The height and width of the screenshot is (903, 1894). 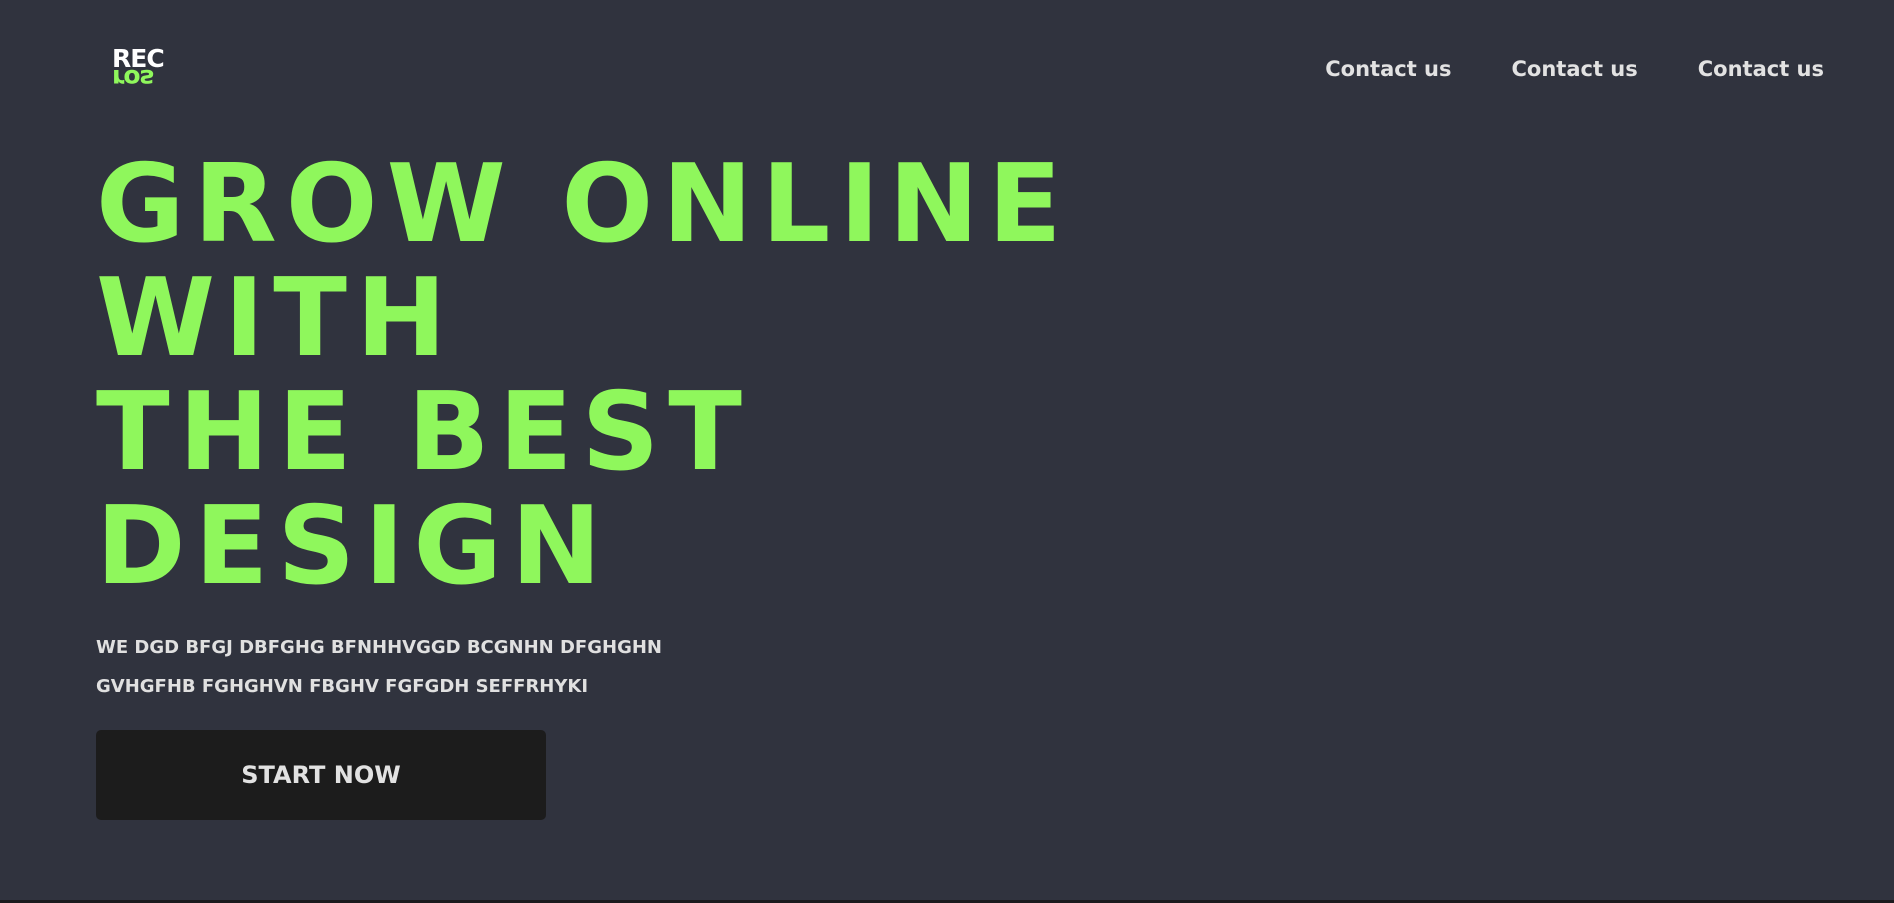 What do you see at coordinates (583, 204) in the screenshot?
I see `hero-title-line-1: GROW ONLINE` at bounding box center [583, 204].